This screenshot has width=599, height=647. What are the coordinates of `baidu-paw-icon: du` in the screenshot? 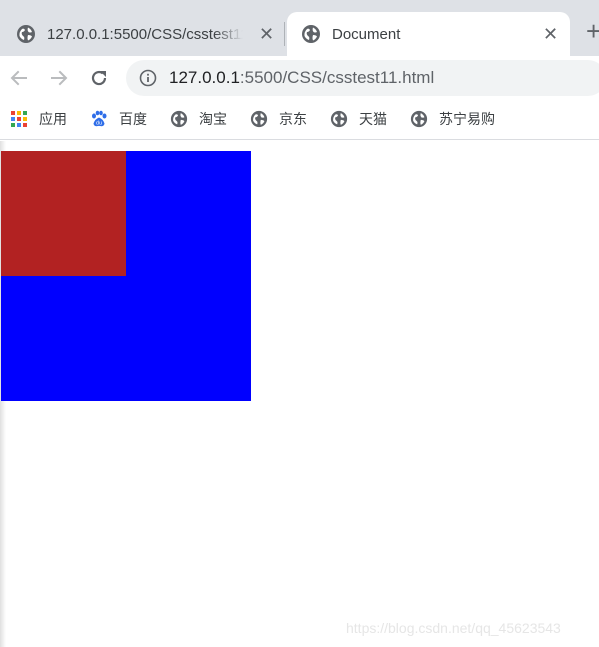 It's located at (99, 118).